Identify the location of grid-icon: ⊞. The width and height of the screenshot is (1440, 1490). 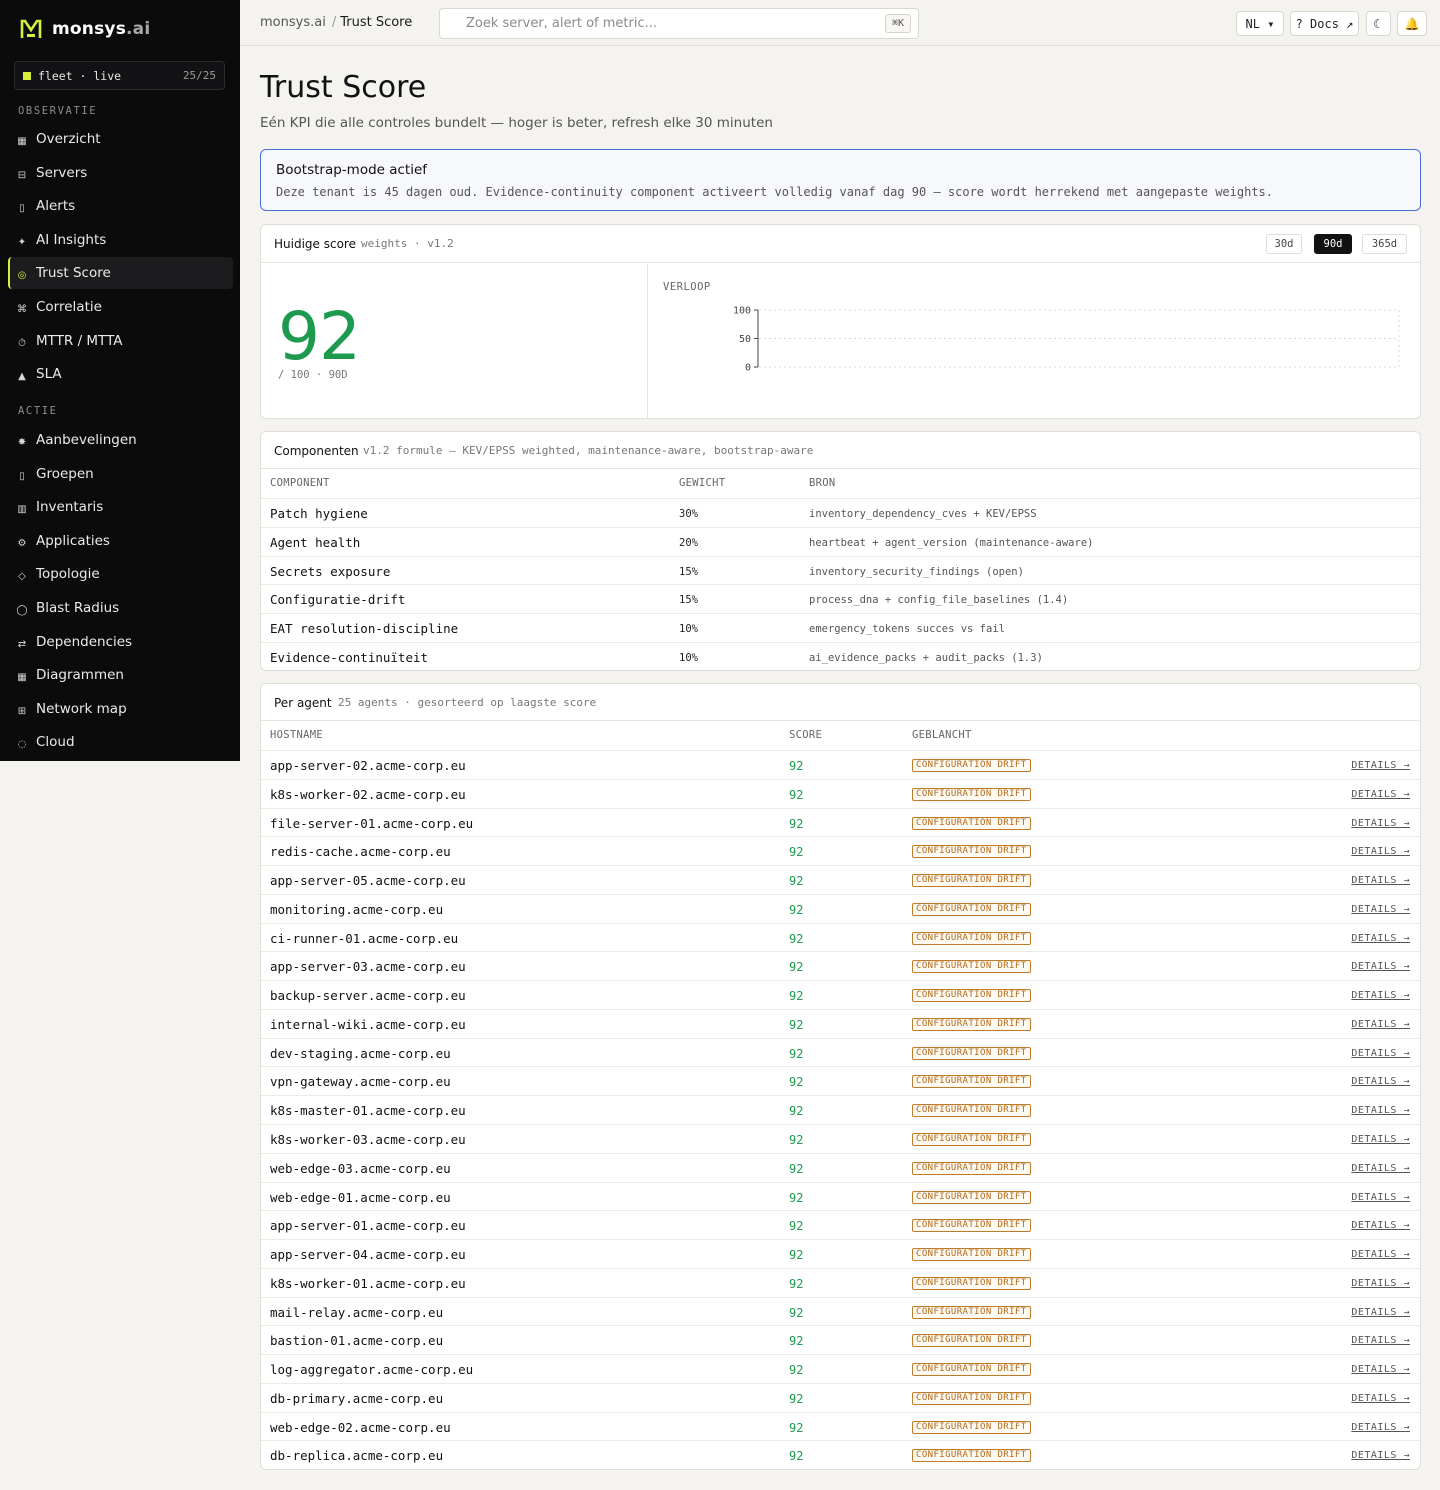
(22, 711).